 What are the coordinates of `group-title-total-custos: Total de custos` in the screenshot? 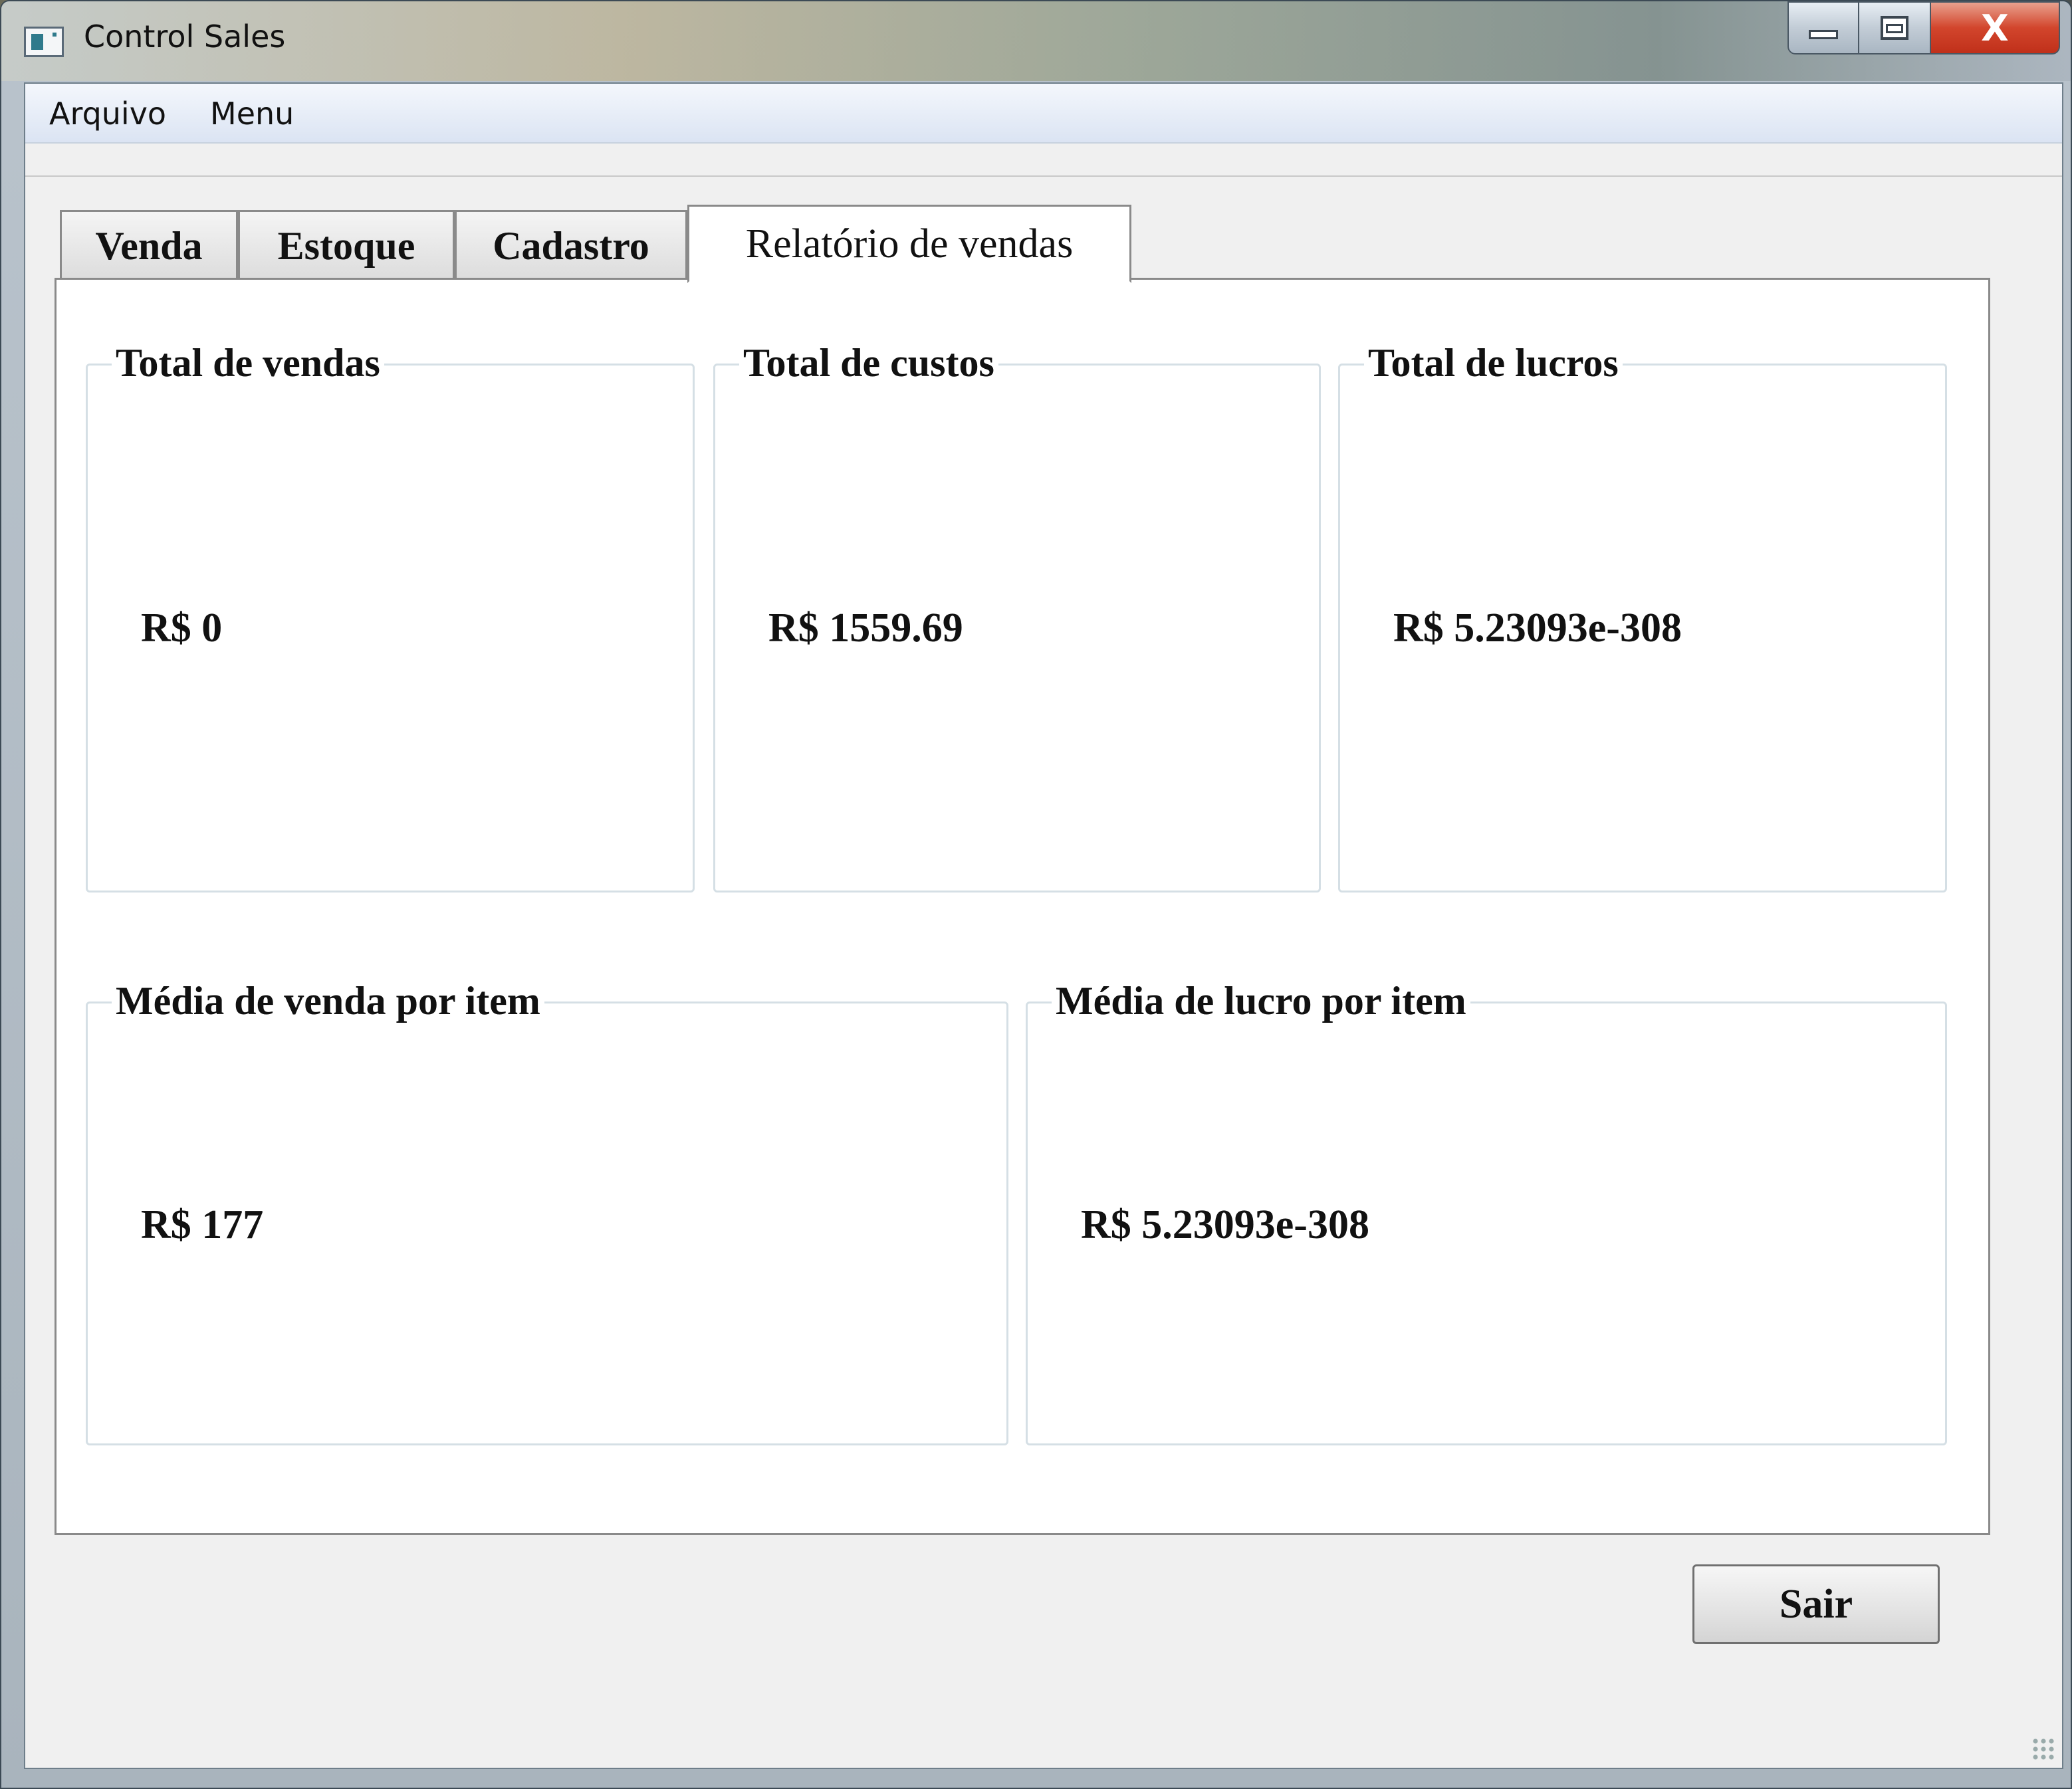 It's located at (868, 363).